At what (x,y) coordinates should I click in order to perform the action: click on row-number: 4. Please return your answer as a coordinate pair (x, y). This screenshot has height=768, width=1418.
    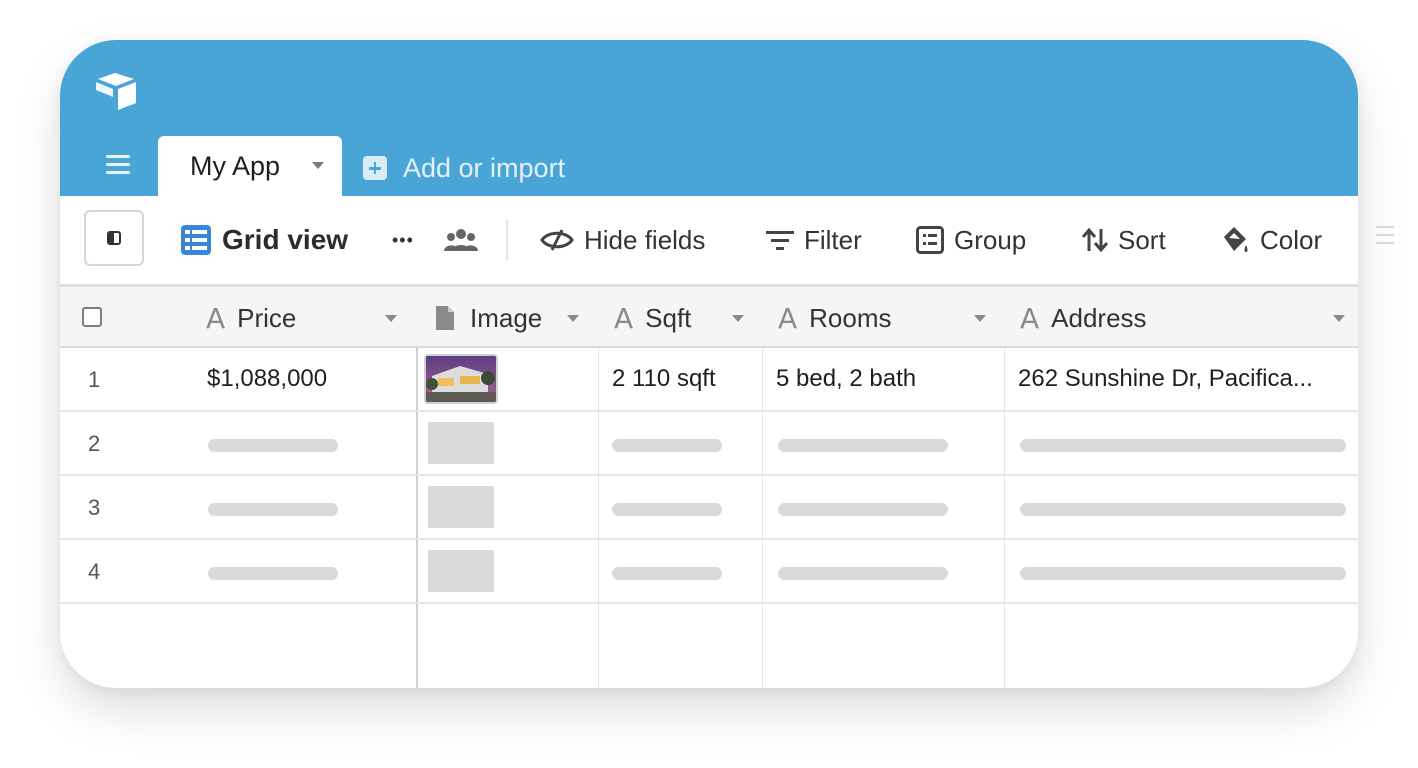
    Looking at the image, I should click on (94, 571).